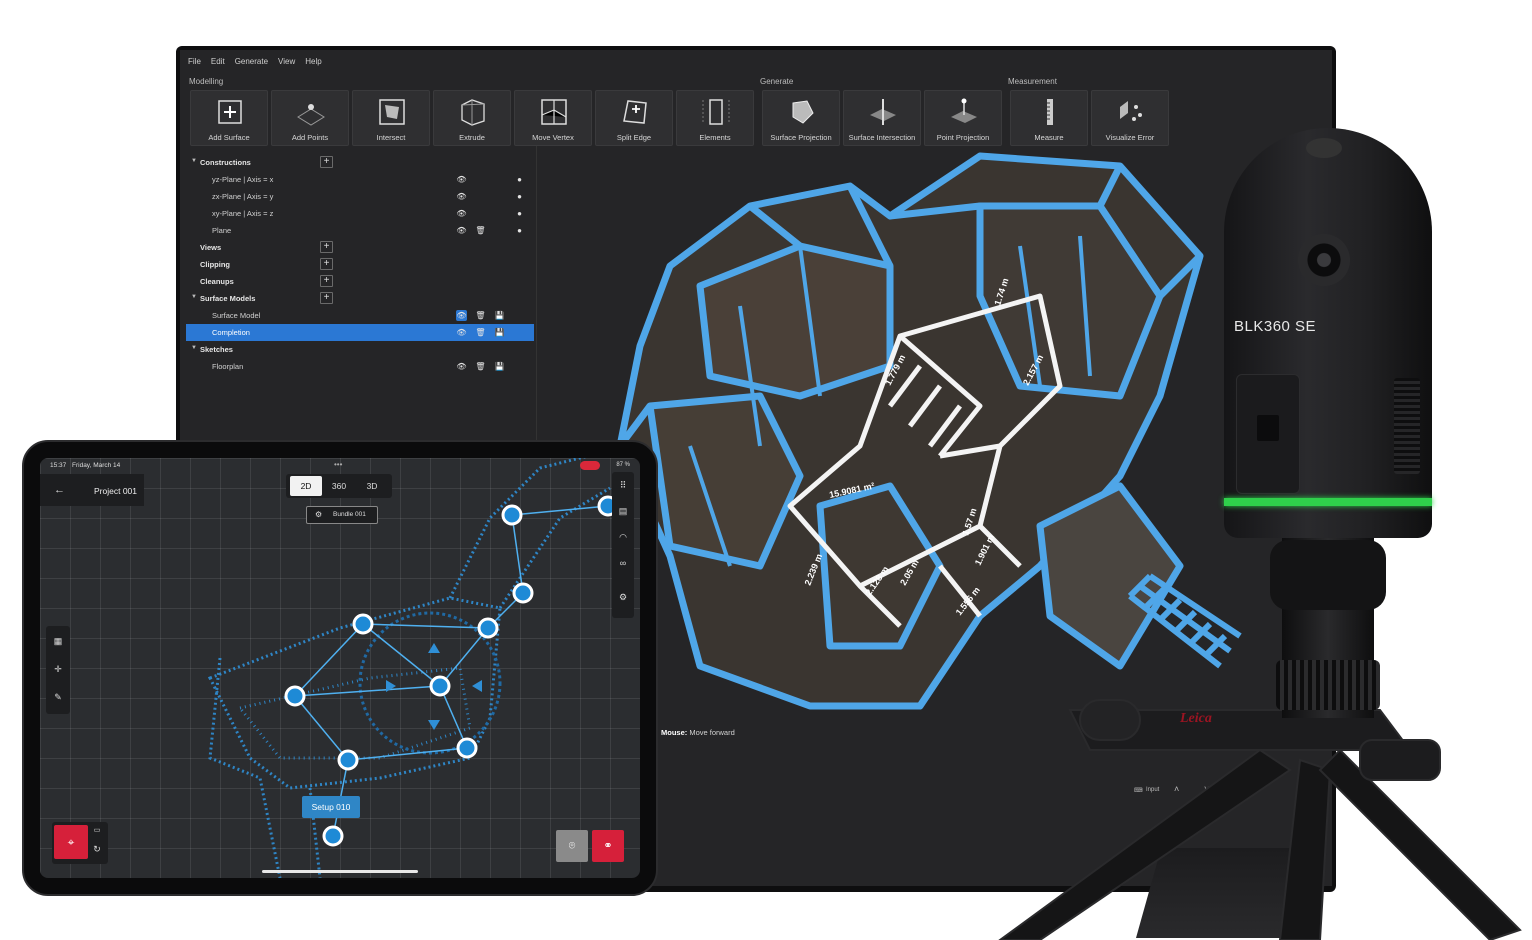  Describe the element at coordinates (326, 162) in the screenshot. I see `add-construction-button: +` at that location.